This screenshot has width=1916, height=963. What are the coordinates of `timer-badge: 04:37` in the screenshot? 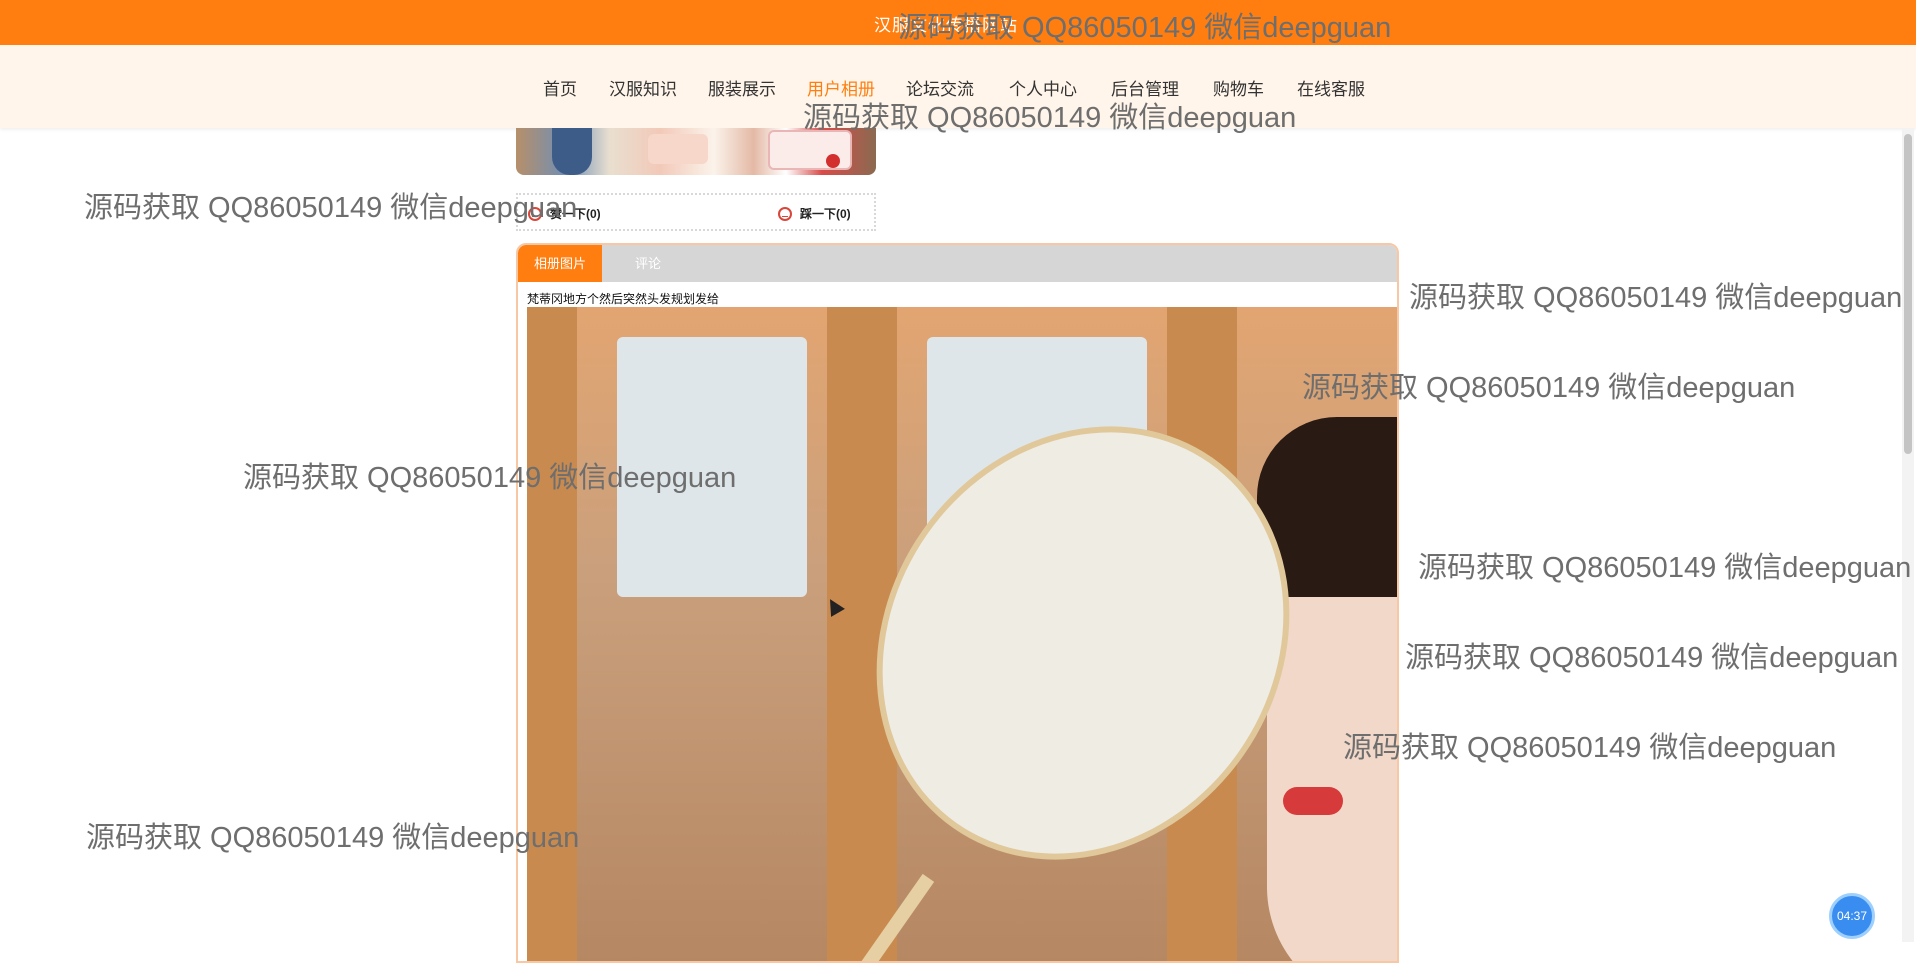 It's located at (1852, 916).